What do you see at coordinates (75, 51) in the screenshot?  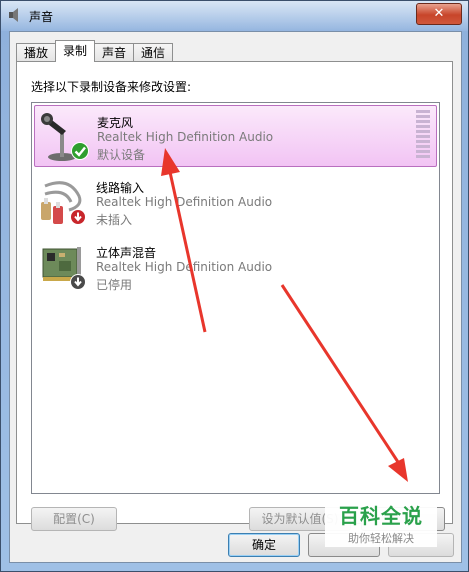 I see `tab-recording: 录制` at bounding box center [75, 51].